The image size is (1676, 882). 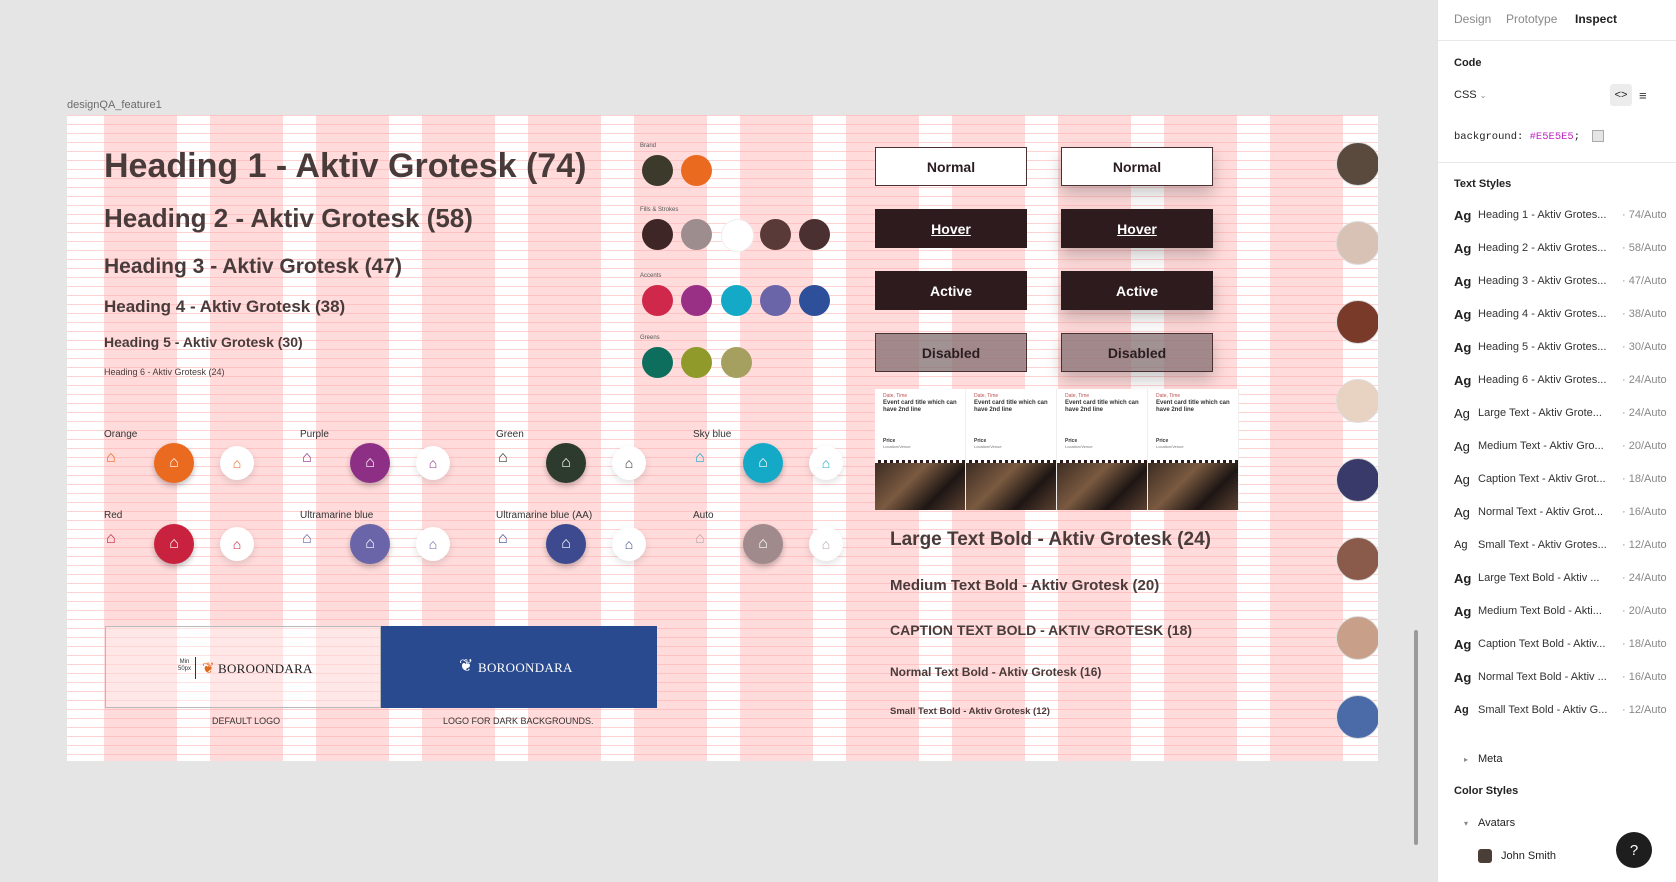 I want to click on hover-button: Hover, so click(x=951, y=228).